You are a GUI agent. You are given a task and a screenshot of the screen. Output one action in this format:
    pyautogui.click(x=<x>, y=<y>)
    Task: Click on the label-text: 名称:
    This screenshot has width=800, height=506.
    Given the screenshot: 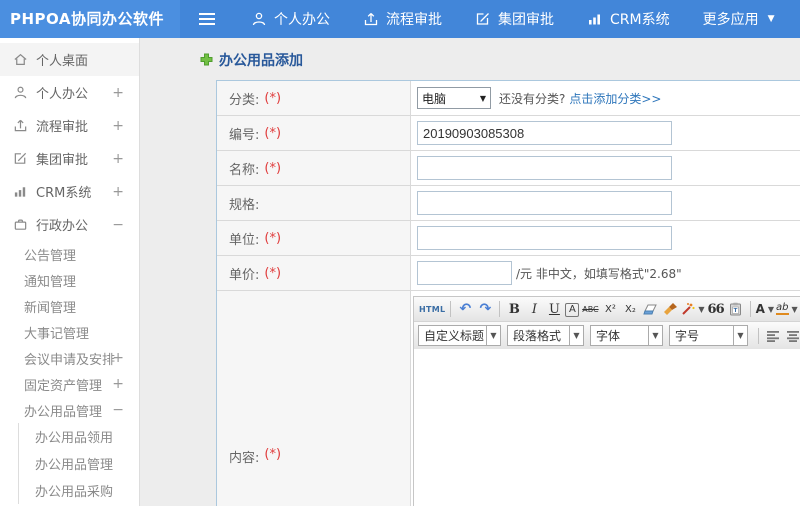 What is the action you would take?
    pyautogui.click(x=244, y=170)
    